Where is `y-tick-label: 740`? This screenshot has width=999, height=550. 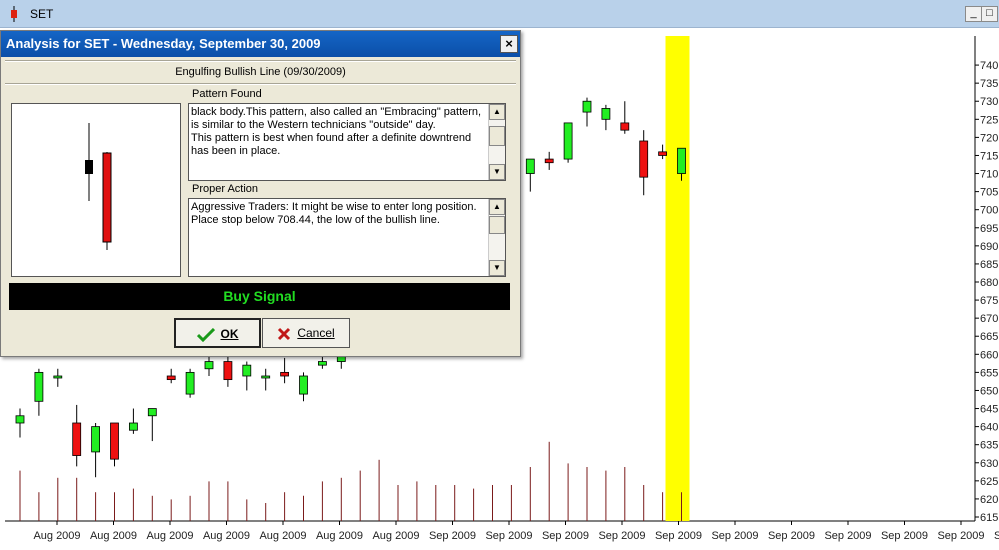 y-tick-label: 740 is located at coordinates (989, 66).